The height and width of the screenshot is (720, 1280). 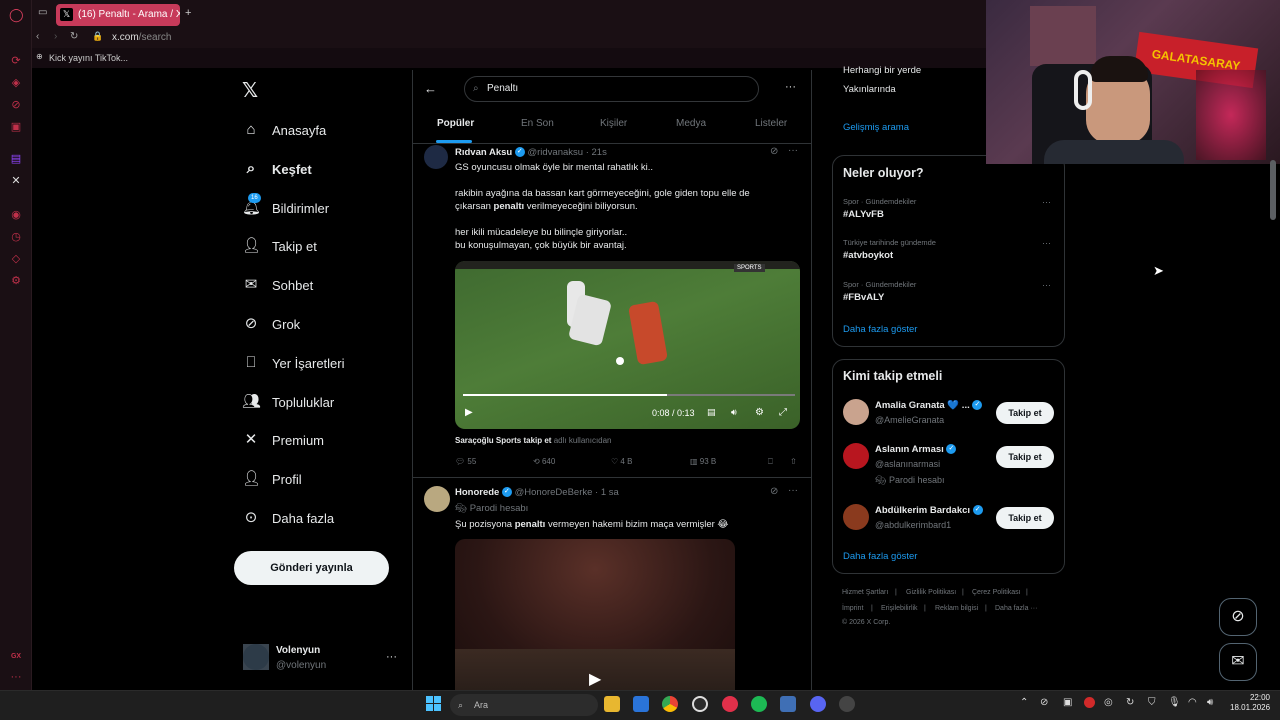 What do you see at coordinates (929, 405) in the screenshot?
I see `suggestion-name: Amalia Granata 💙 ... ✓` at bounding box center [929, 405].